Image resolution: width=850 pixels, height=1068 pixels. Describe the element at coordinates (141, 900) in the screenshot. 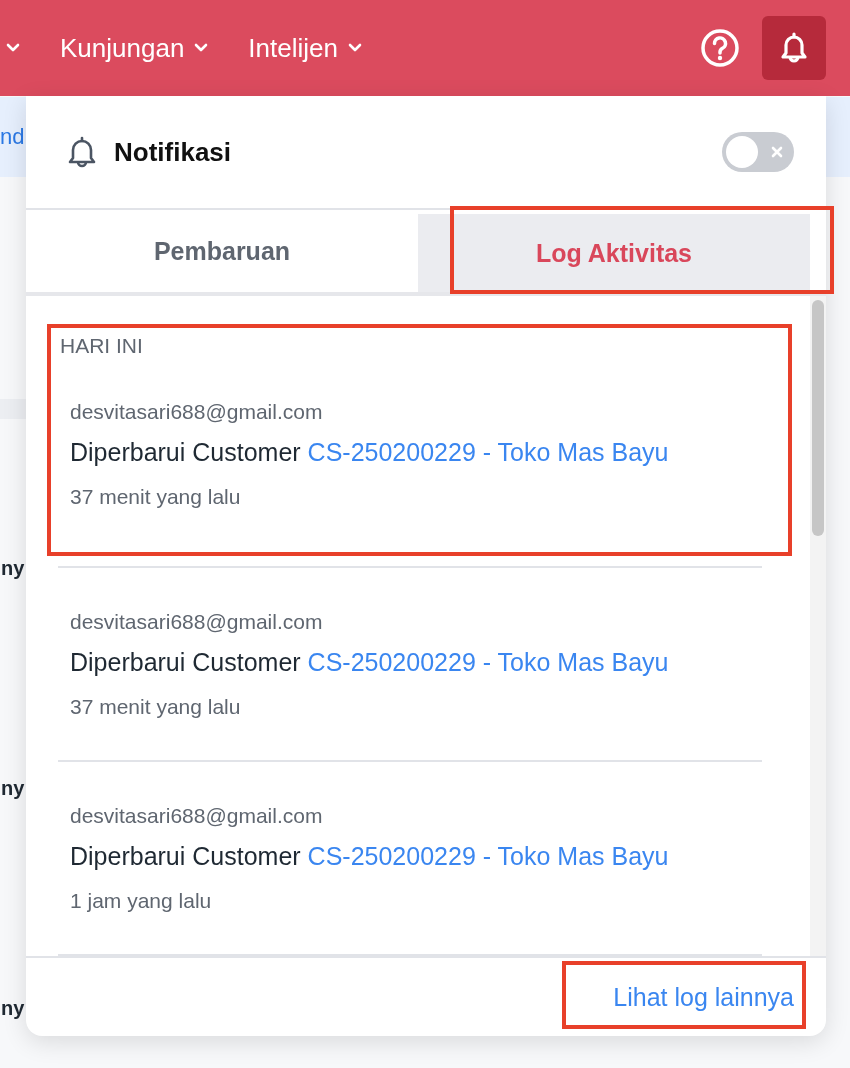

I see `timestamp: 1 jam yang lalu` at that location.